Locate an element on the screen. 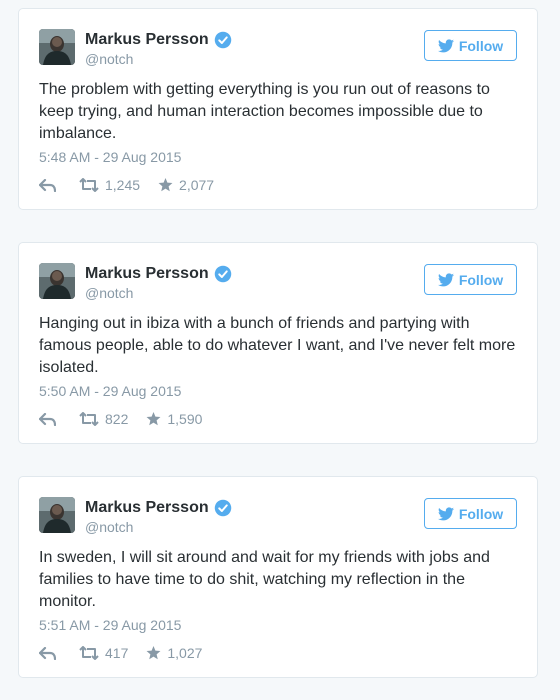 The height and width of the screenshot is (700, 560). retweet-button: 822 is located at coordinates (103, 419).